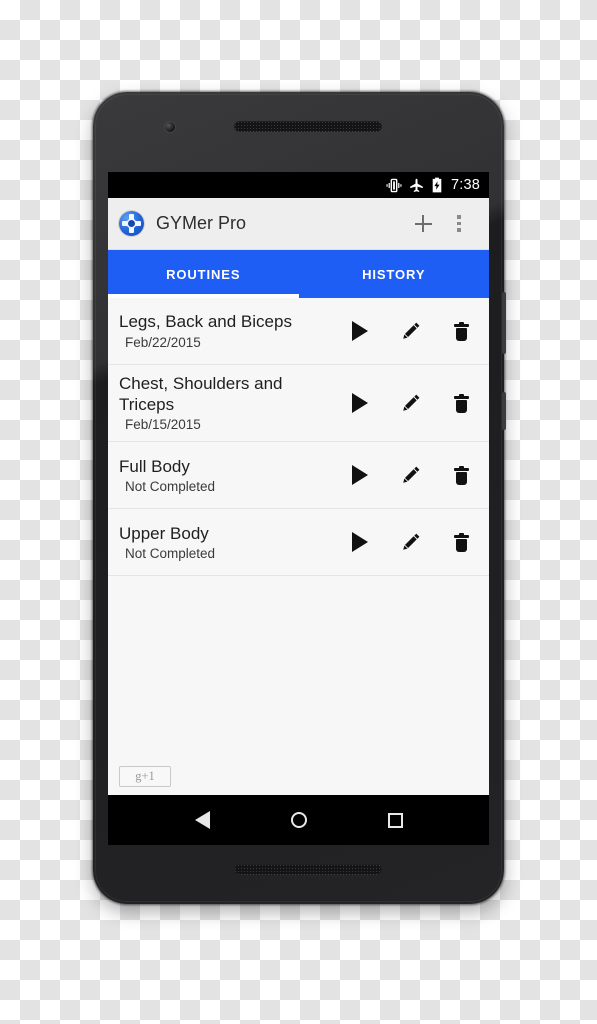  Describe the element at coordinates (131, 223) in the screenshot. I see `gymer-app-icon` at that location.